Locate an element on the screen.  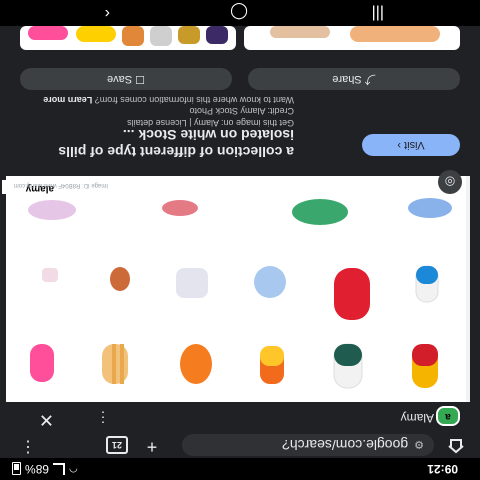
capsule-red-large is located at coordinates (352, 294).